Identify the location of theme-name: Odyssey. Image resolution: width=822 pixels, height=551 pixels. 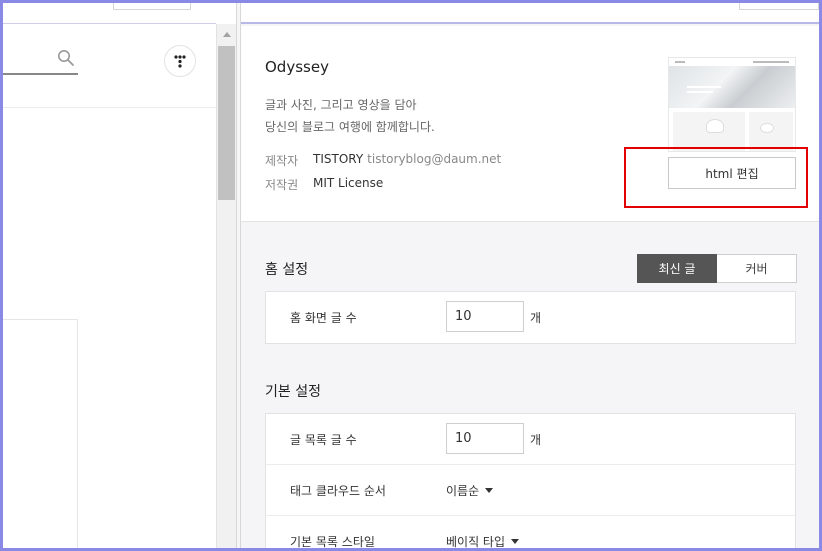
(297, 67).